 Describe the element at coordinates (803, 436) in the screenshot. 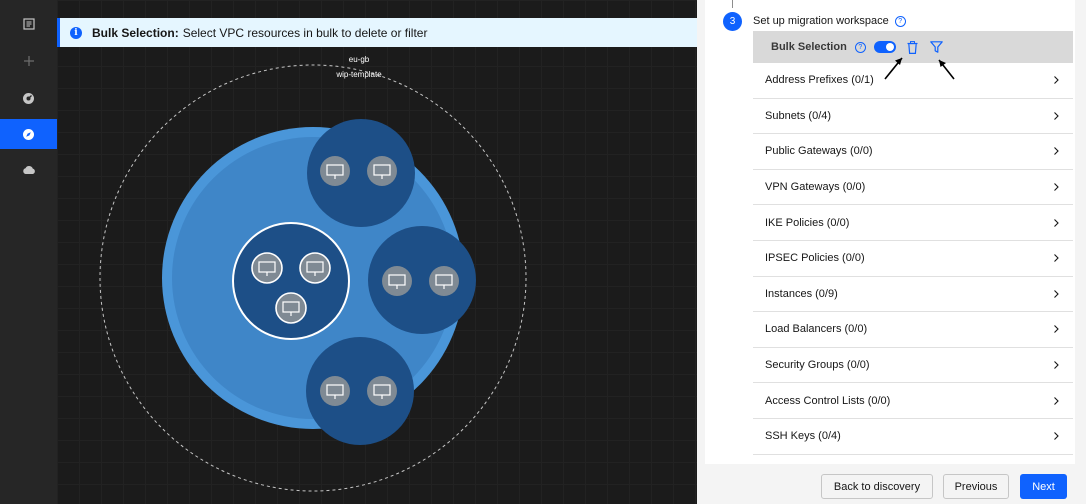

I see `resource-label: SSH Keys (0/4)` at that location.